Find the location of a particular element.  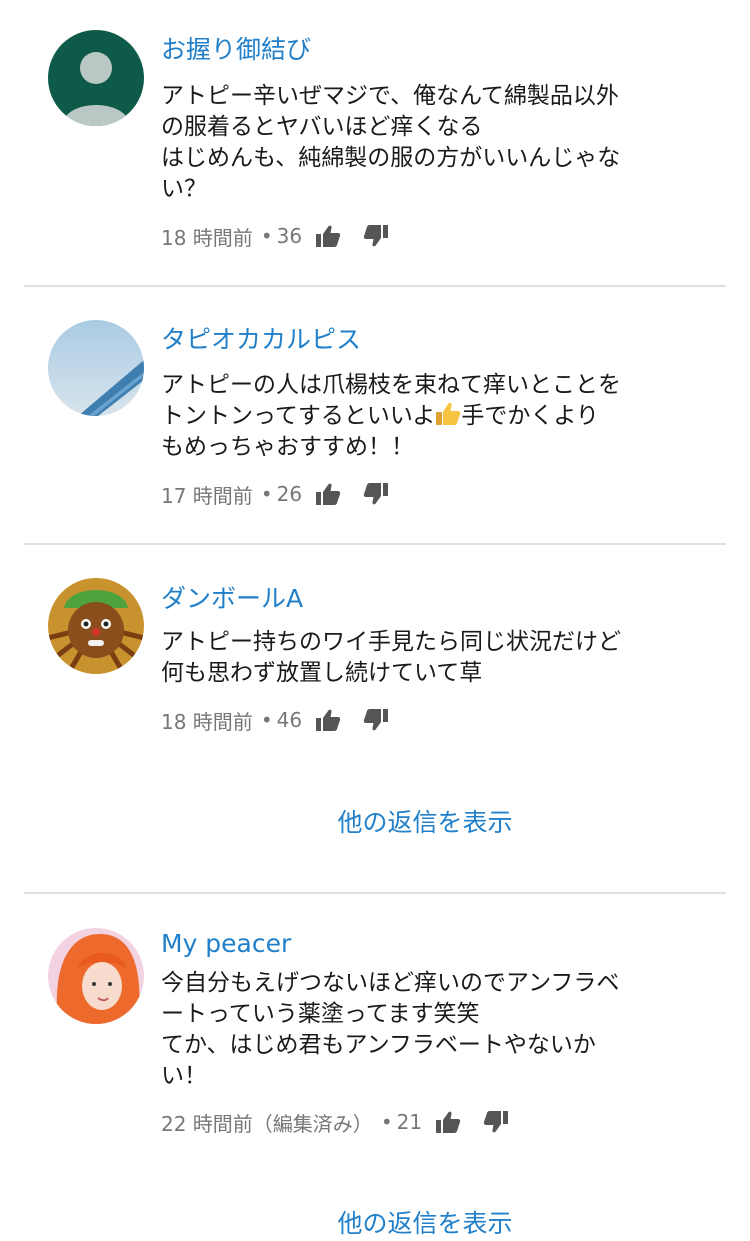

like-count: 21 is located at coordinates (409, 1122).